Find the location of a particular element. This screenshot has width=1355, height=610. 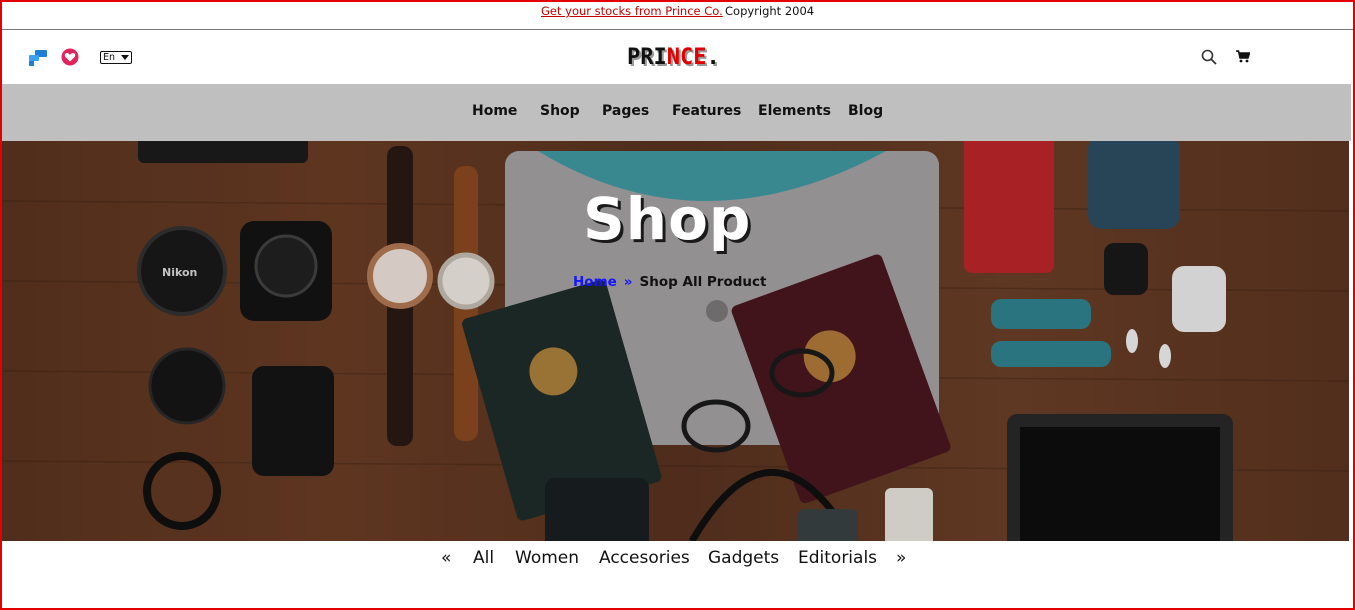

chevron-down-icon is located at coordinates (125, 57).